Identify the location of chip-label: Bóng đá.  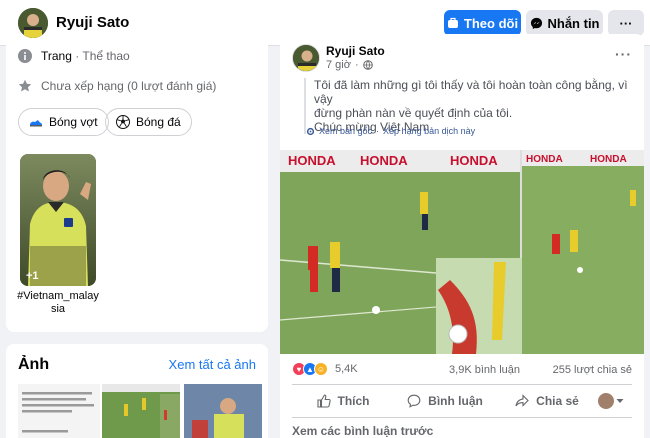
(158, 122).